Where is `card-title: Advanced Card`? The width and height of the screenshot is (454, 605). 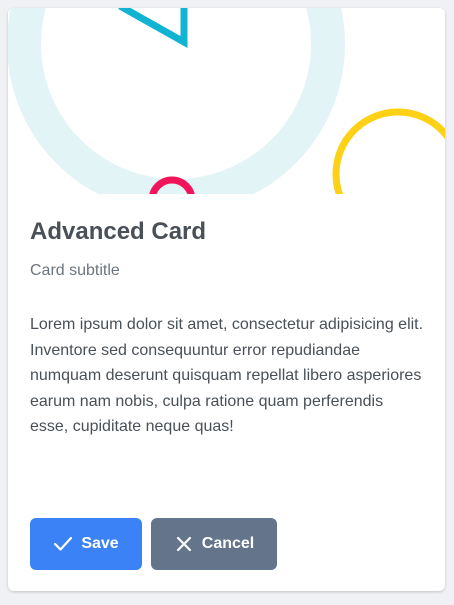
card-title: Advanced Card is located at coordinates (118, 231).